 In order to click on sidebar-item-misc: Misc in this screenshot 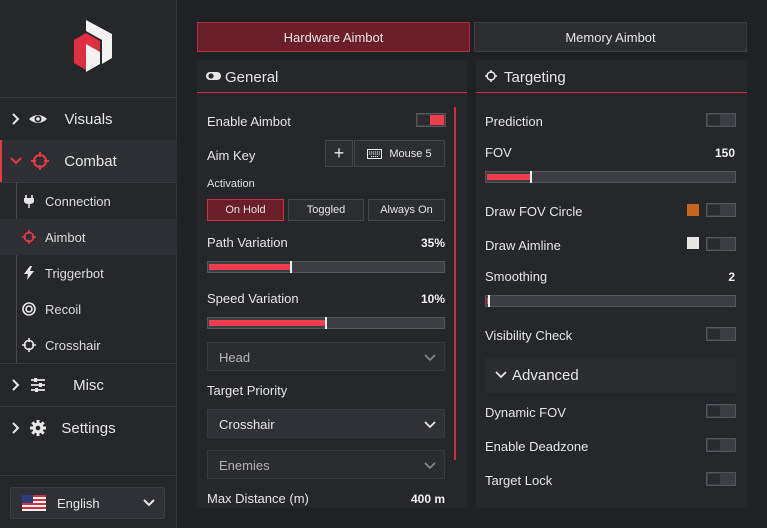, I will do `click(88, 385)`.